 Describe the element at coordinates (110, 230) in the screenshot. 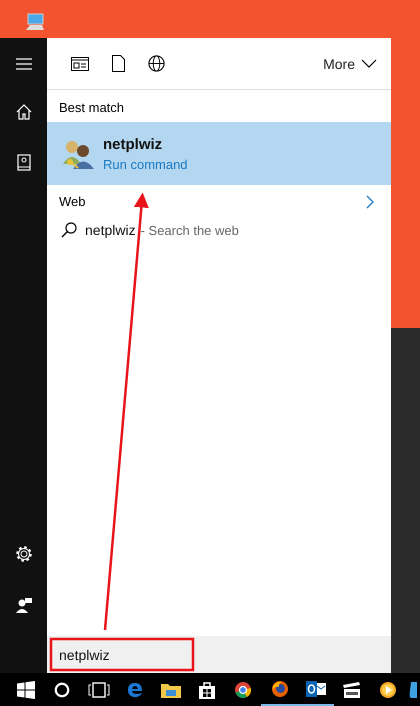

I see `suggestion-query: netplwiz` at that location.